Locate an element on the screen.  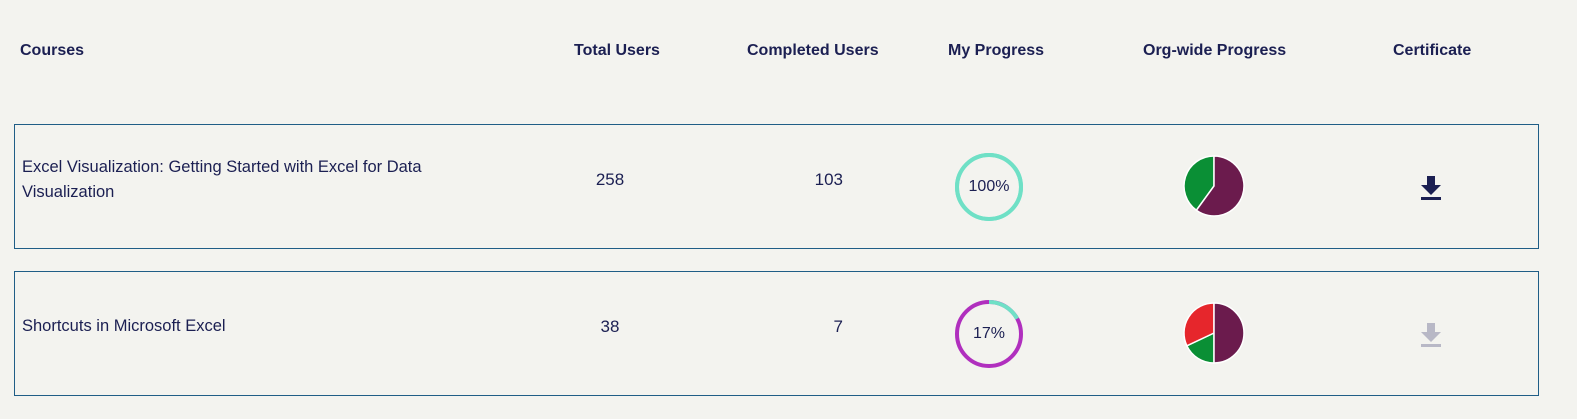
my-progress-label: 17% is located at coordinates (989, 333).